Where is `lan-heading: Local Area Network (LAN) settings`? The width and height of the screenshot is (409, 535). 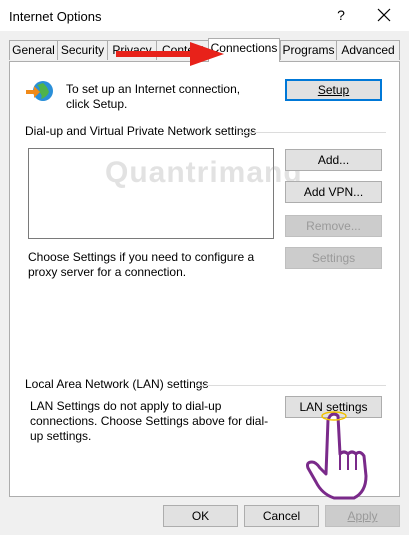
lan-heading: Local Area Network (LAN) settings is located at coordinates (117, 384).